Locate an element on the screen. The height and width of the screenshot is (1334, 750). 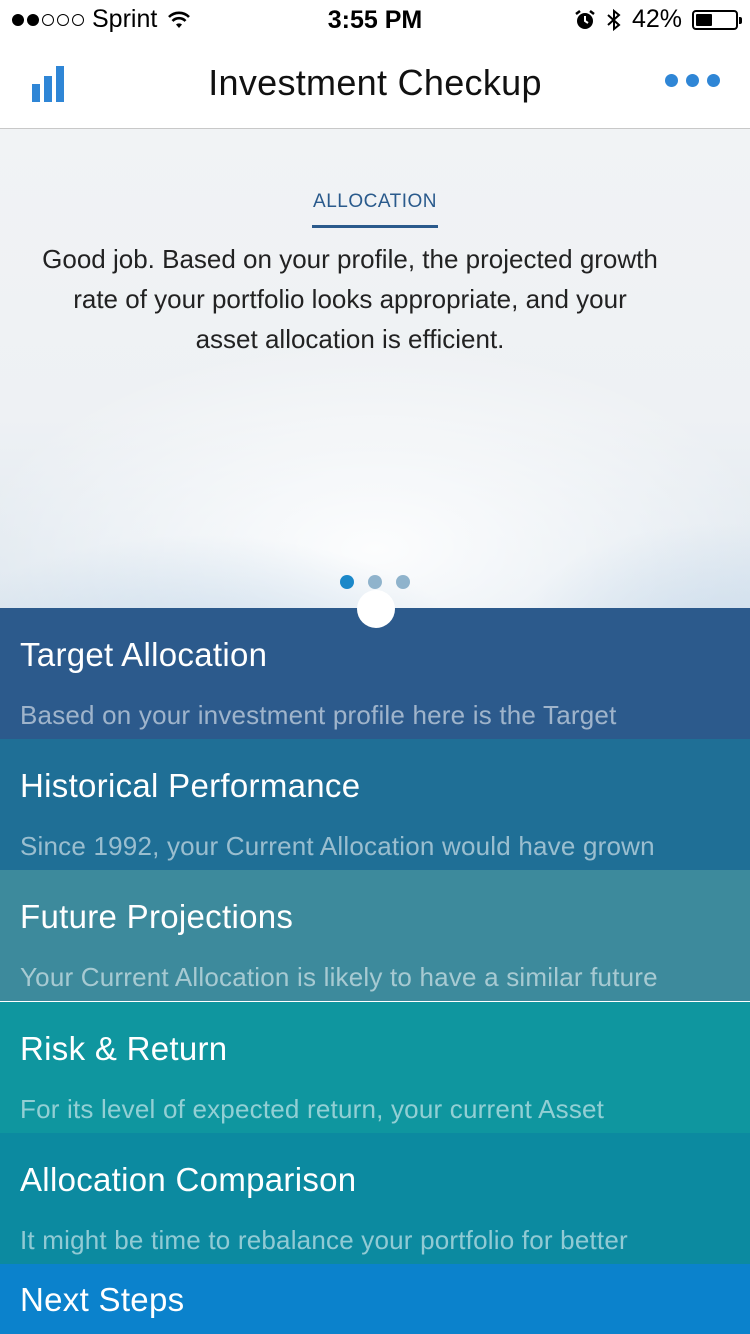
hero-label: ALLOCATION is located at coordinates (375, 201).